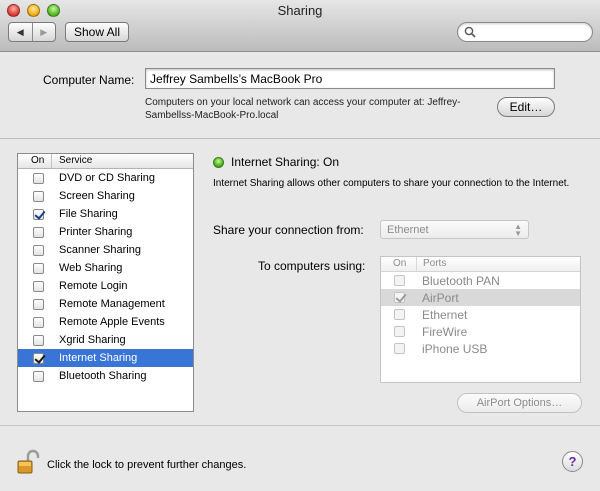 The image size is (600, 491). Describe the element at coordinates (300, 26) in the screenshot. I see `toolbar: Sharing ◀ ▶ Show All` at that location.